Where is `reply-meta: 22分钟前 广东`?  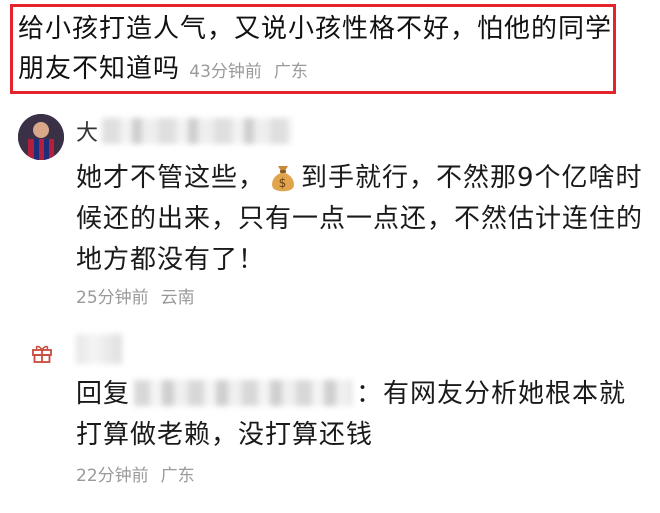
reply-meta: 22分钟前 广东 is located at coordinates (135, 473).